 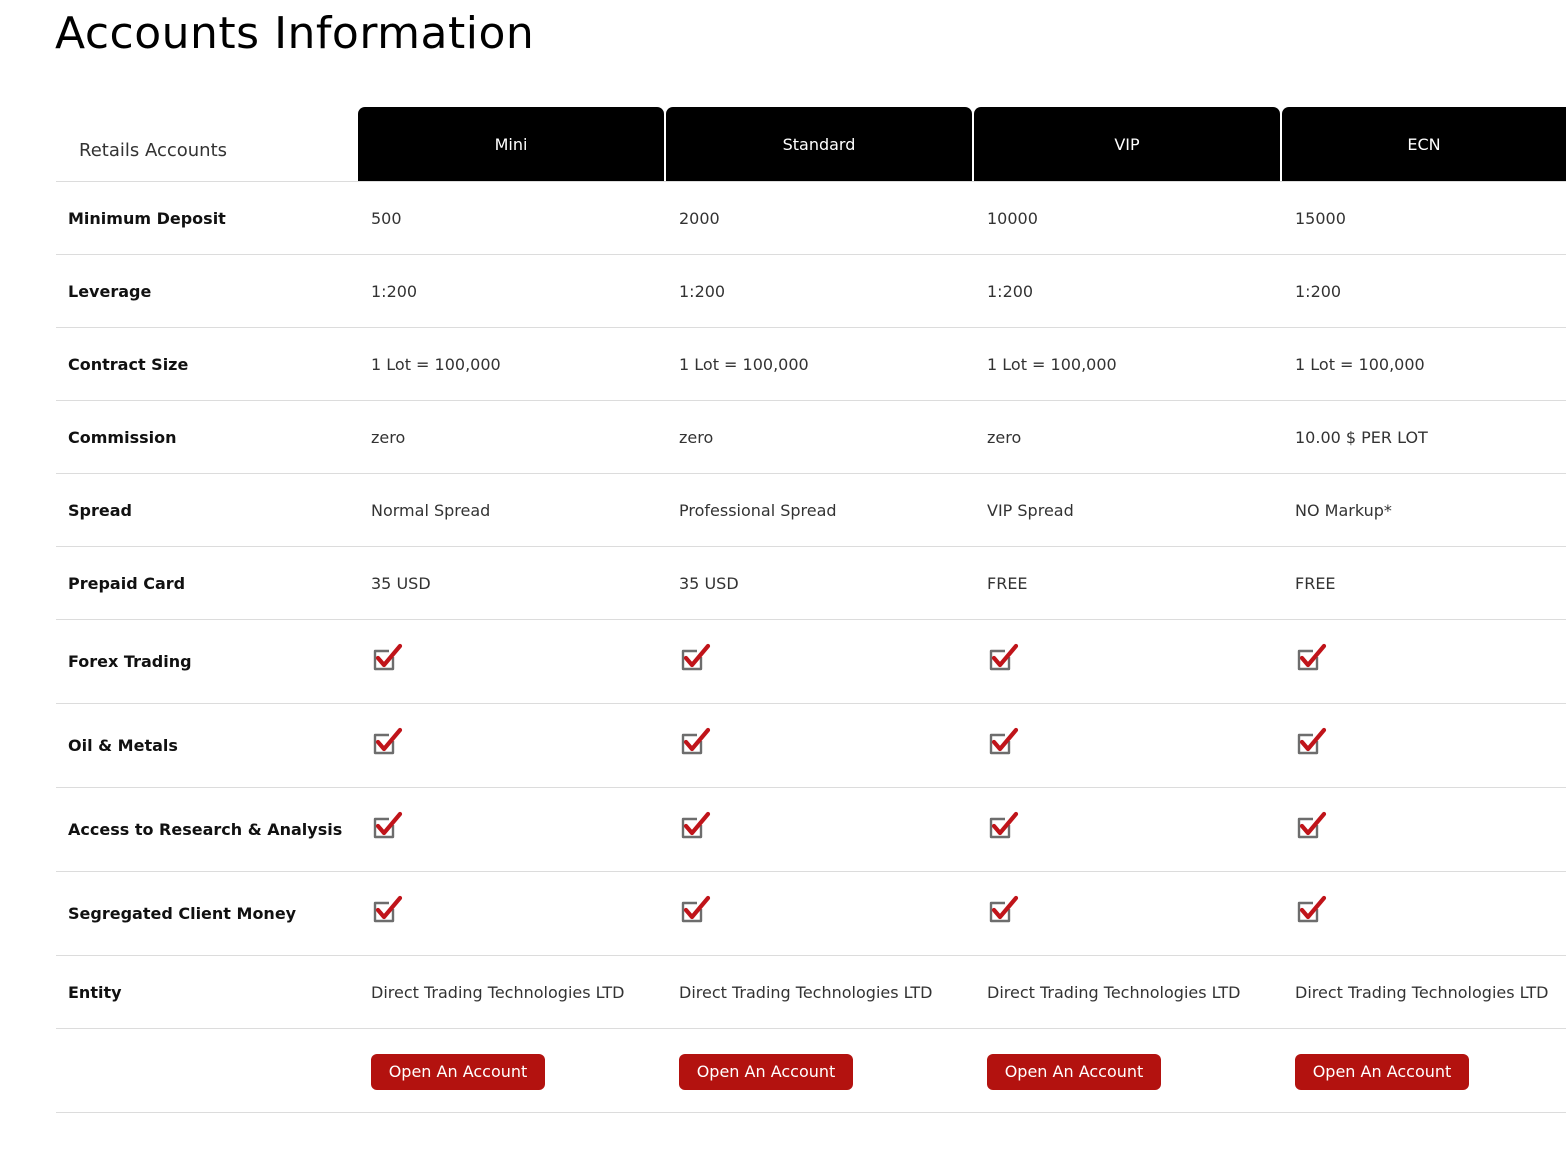 I want to click on table-row: Forex Trading, so click(x=811, y=662).